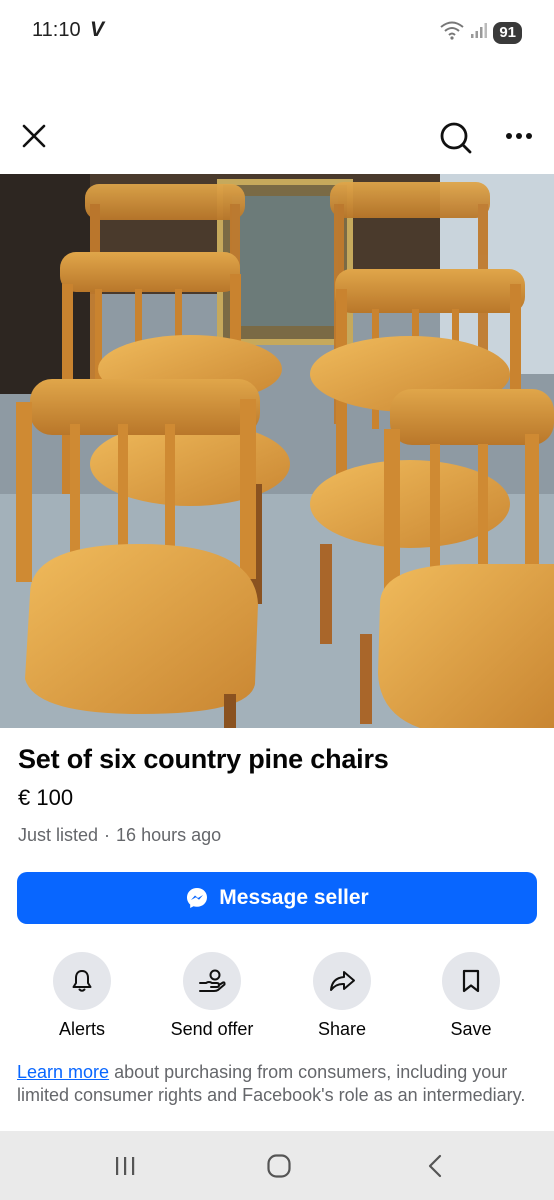  I want to click on more-options-icon, so click(519, 136).